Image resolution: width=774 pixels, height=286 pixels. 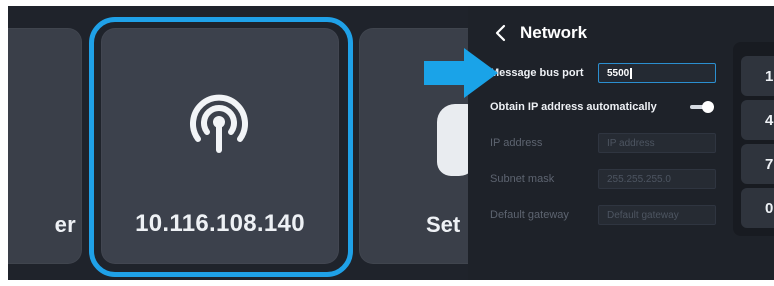 I want to click on obtain-ip-row: Obtain IP address automatically, so click(x=610, y=107).